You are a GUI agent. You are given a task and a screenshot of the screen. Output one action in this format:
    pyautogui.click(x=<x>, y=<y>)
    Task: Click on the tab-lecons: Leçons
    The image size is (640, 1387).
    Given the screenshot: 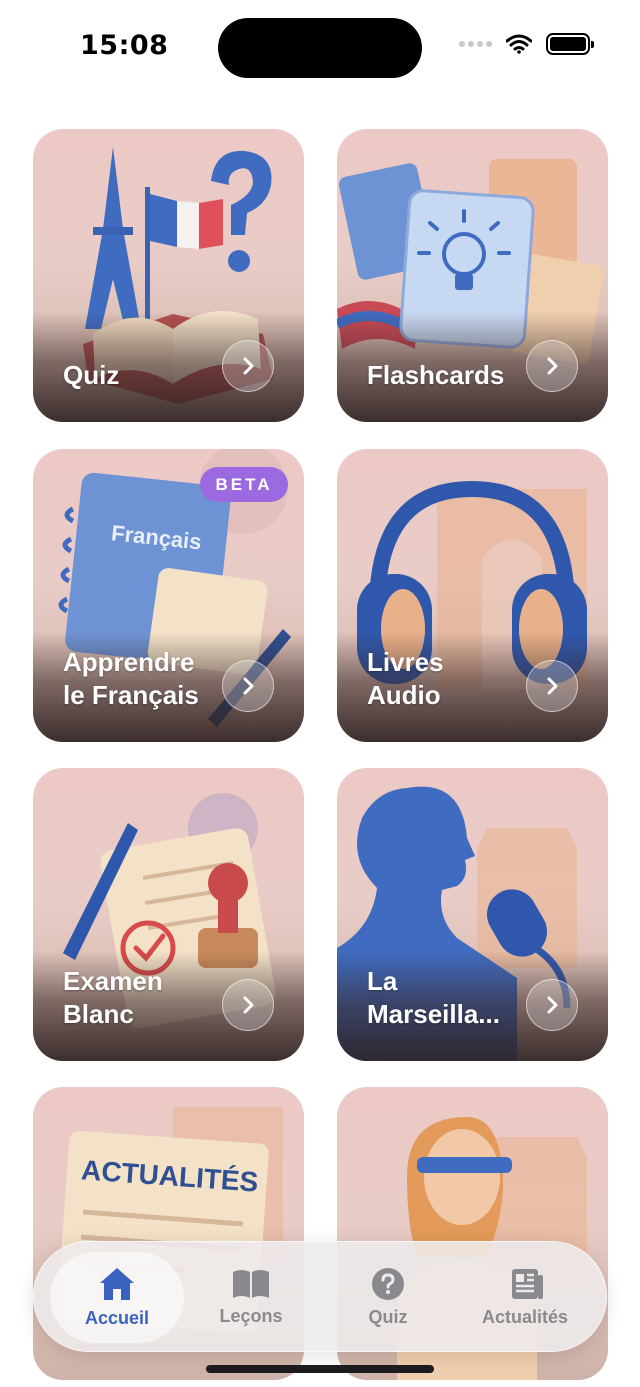 What is the action you would take?
    pyautogui.click(x=251, y=1297)
    